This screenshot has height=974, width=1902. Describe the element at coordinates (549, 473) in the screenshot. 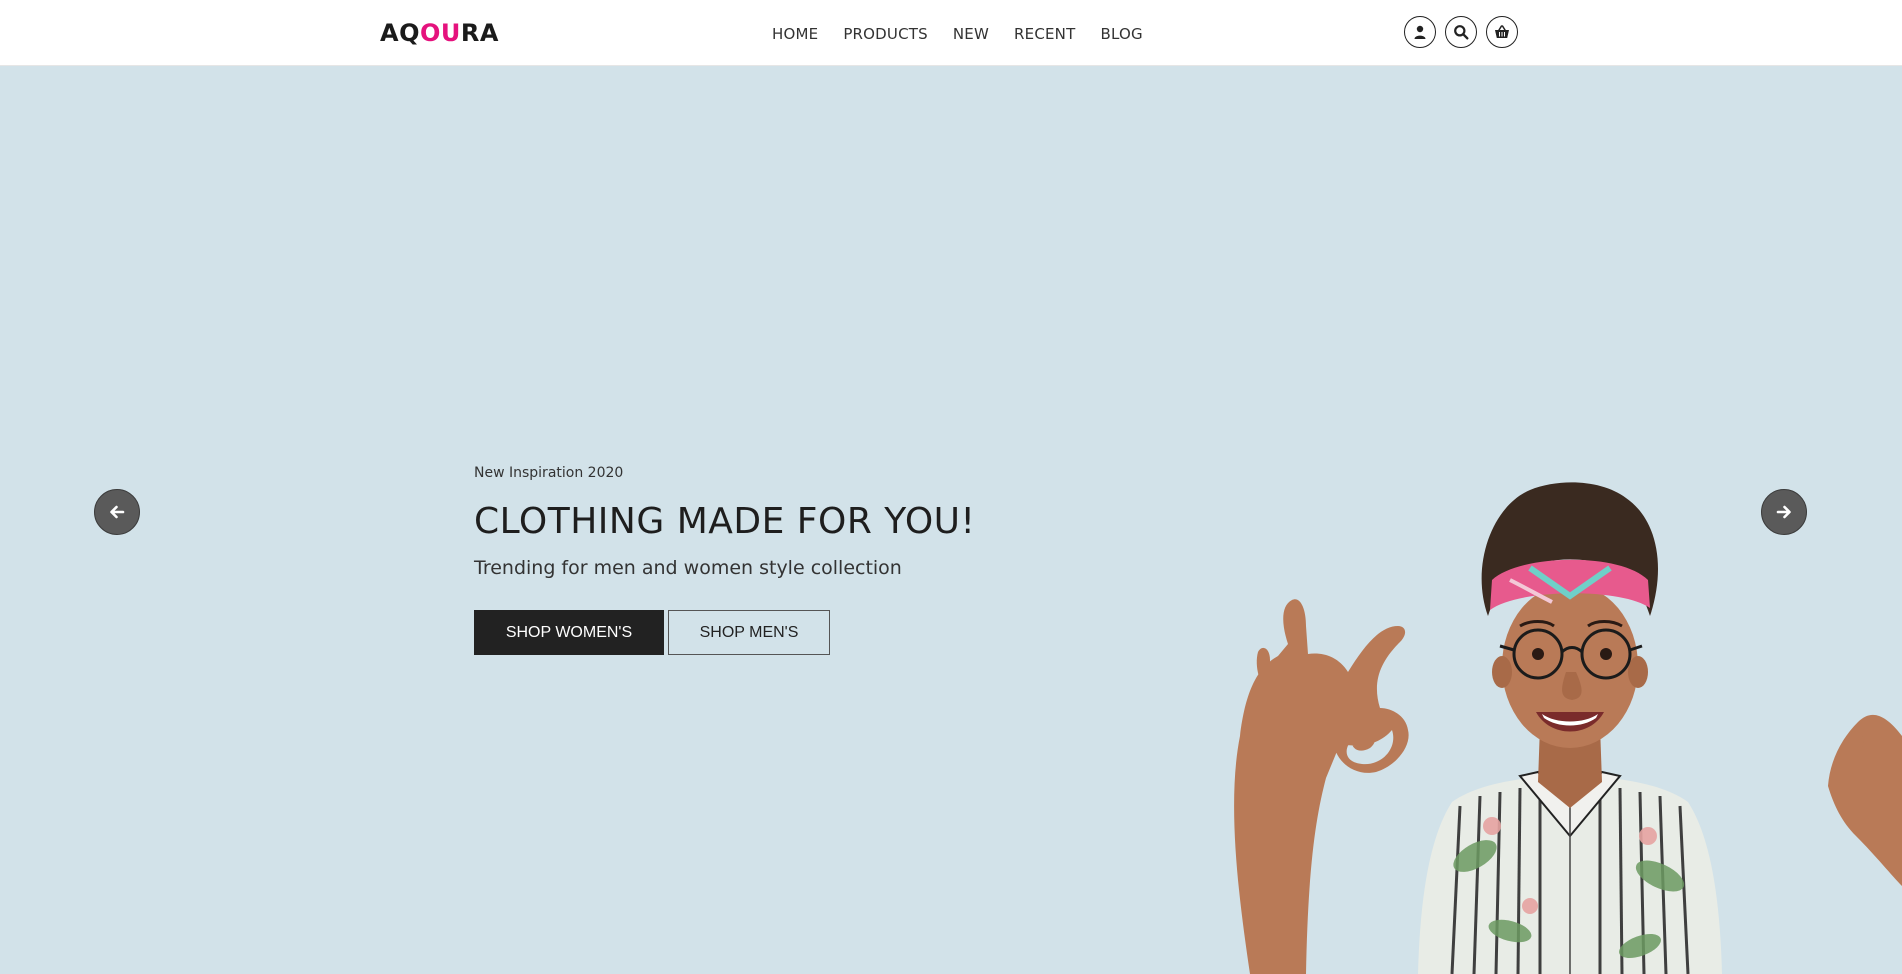

I see `hero-eyebrow: New Inspiration 2020` at that location.